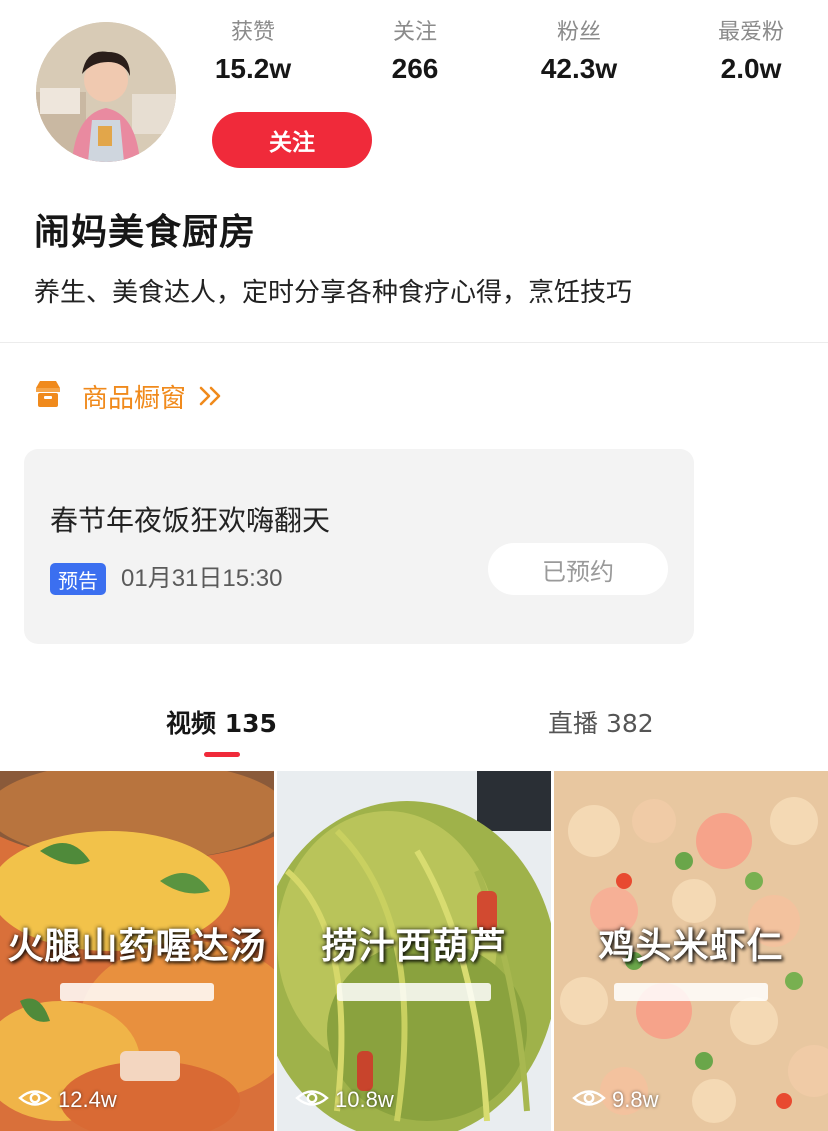  What do you see at coordinates (601, 722) in the screenshot?
I see `tab-live: 直播 382` at bounding box center [601, 722].